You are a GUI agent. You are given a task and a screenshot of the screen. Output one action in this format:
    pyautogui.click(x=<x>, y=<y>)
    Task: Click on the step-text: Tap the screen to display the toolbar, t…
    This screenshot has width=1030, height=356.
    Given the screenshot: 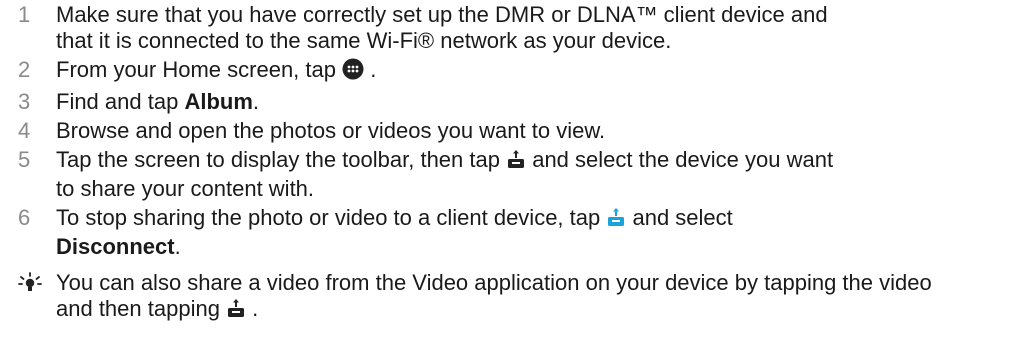 What is the action you would take?
    pyautogui.click(x=543, y=174)
    